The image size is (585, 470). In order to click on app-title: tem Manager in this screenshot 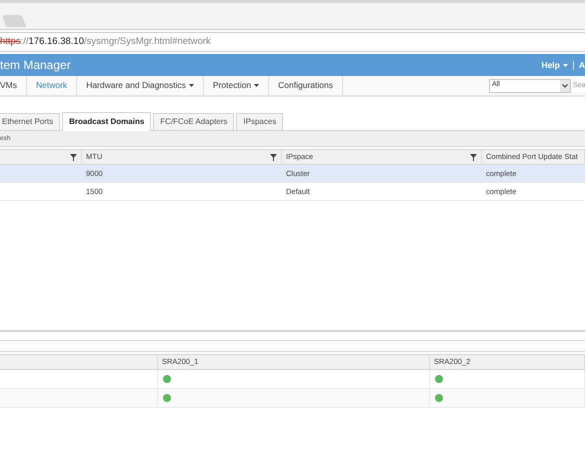, I will do `click(35, 65)`.